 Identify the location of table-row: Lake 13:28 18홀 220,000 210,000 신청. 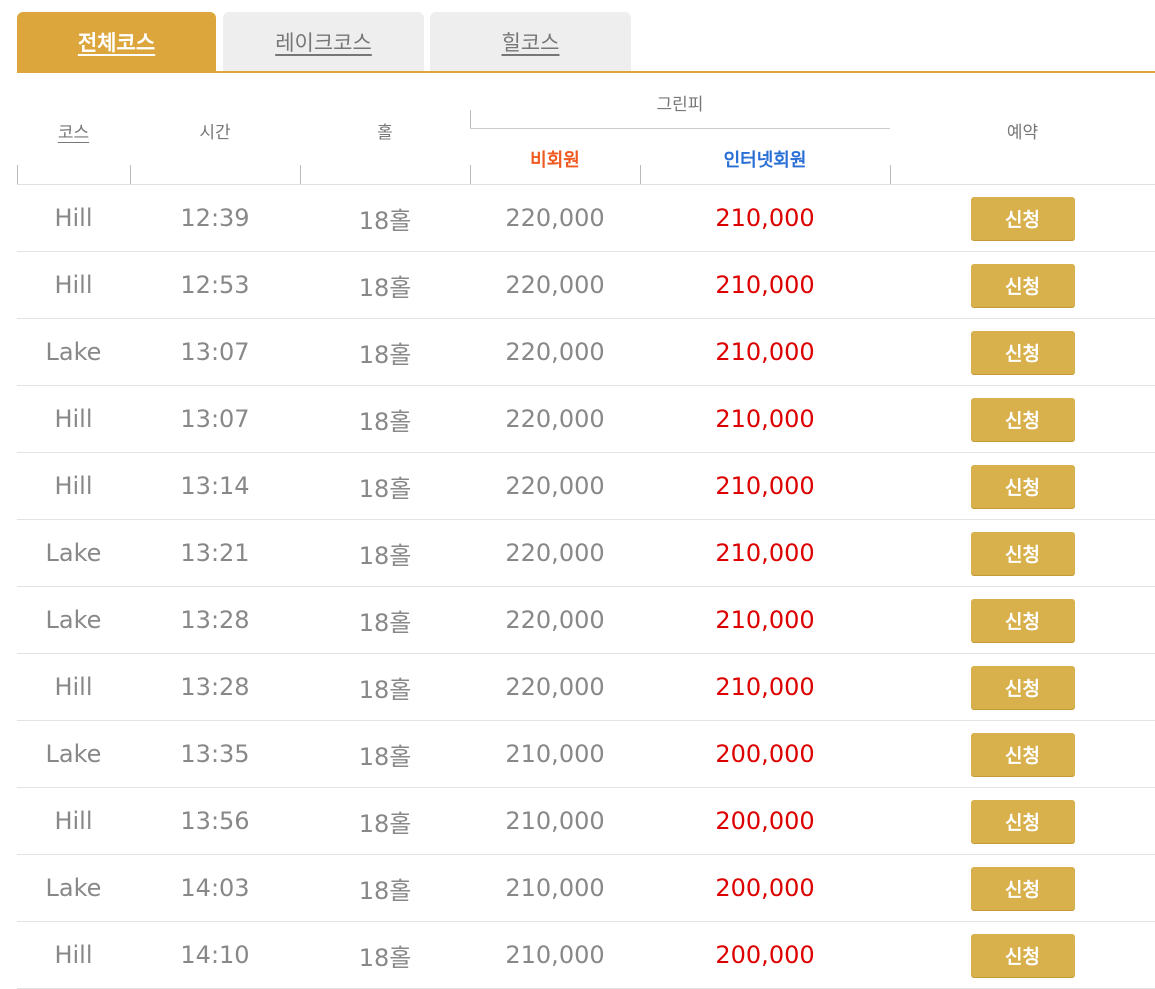
(586, 620).